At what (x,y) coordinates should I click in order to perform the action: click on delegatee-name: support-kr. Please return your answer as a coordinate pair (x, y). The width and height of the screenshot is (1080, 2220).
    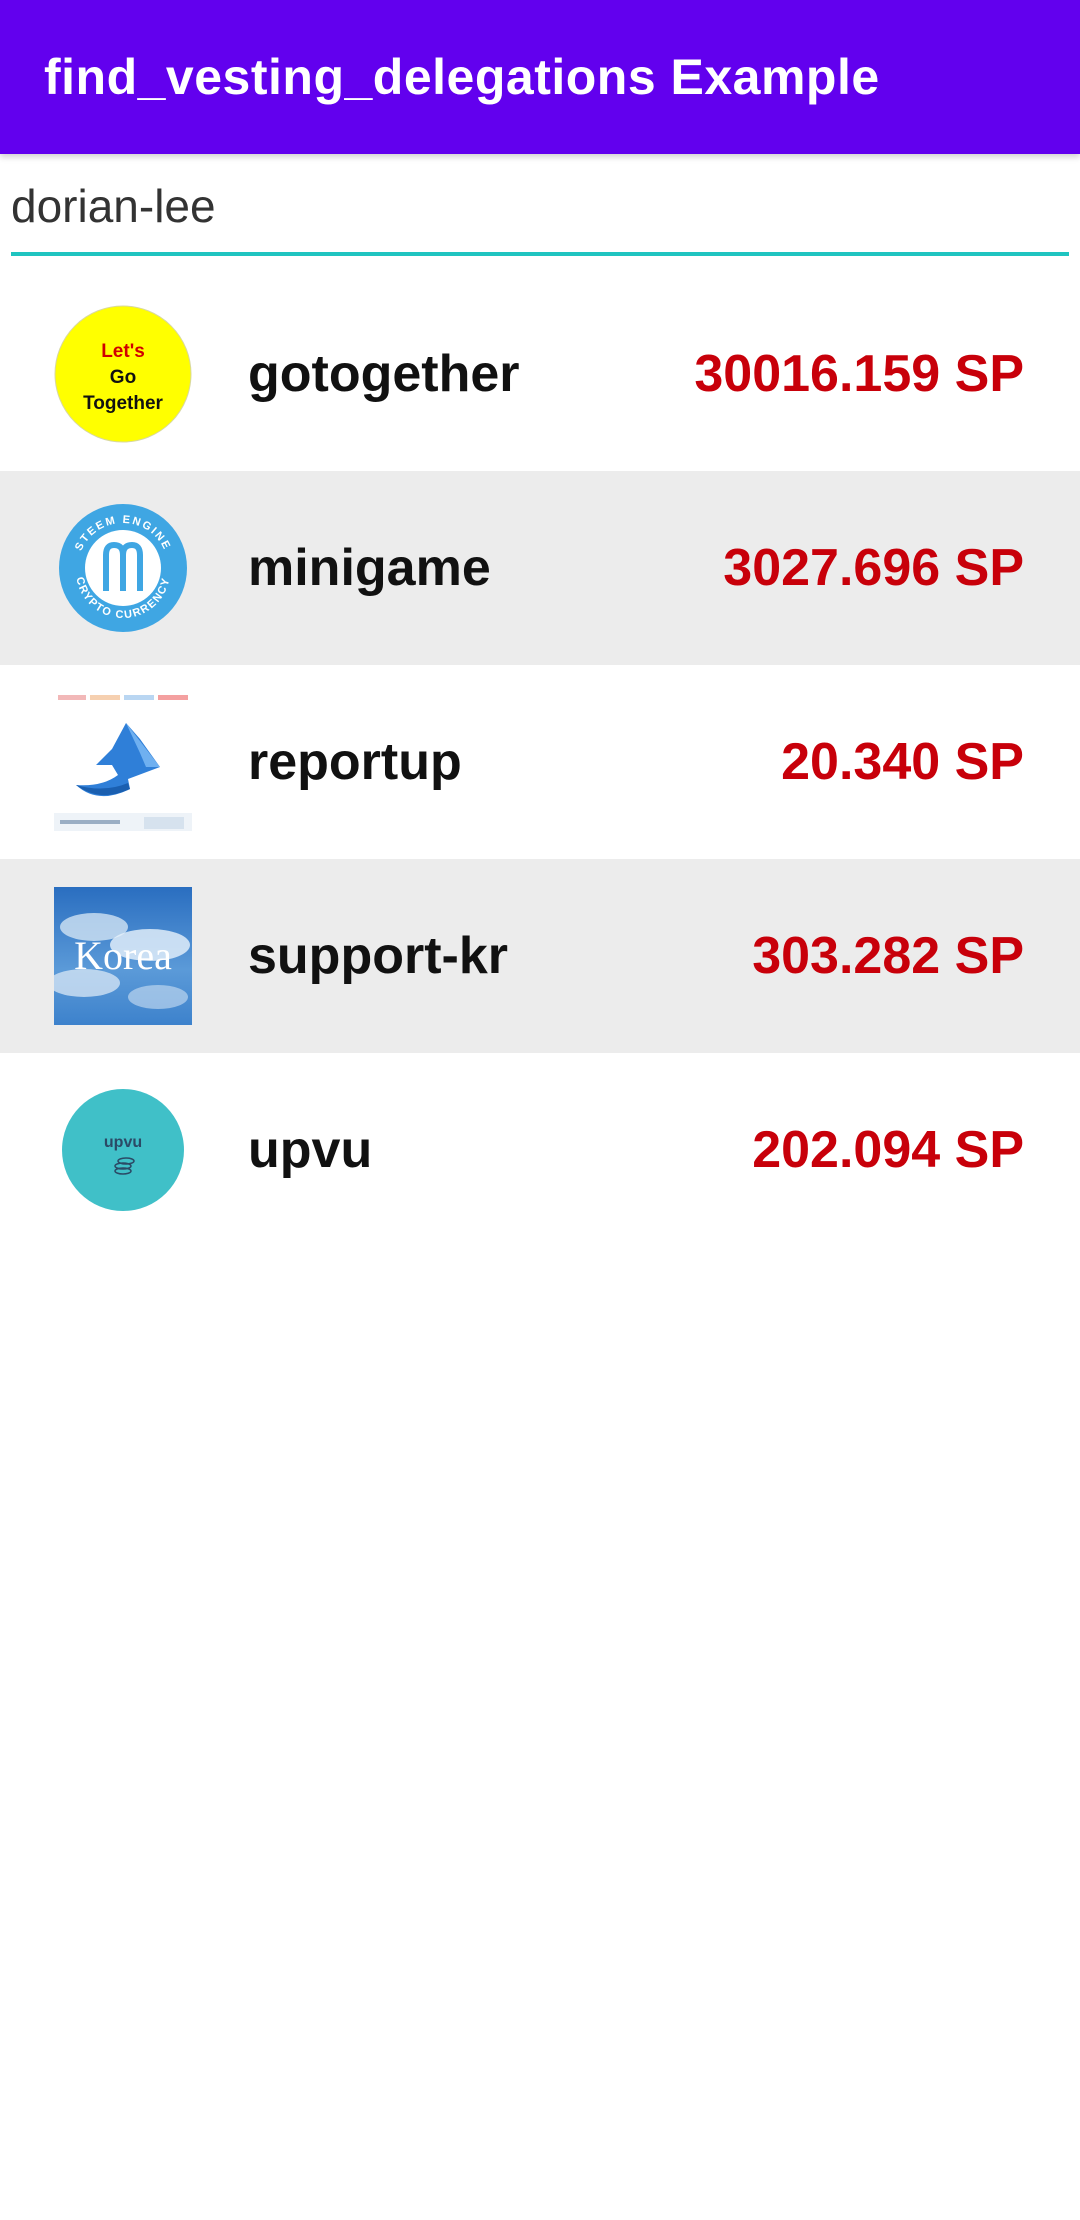
    Looking at the image, I should click on (378, 956).